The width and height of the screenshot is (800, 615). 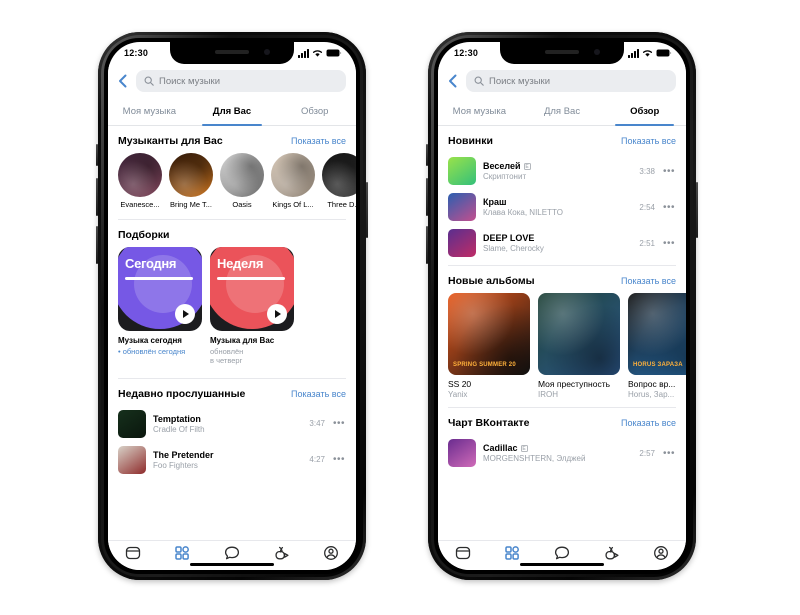 I want to click on track-row: DEEP LOVE Slame, Cherocky 2:51 •••, so click(x=562, y=243).